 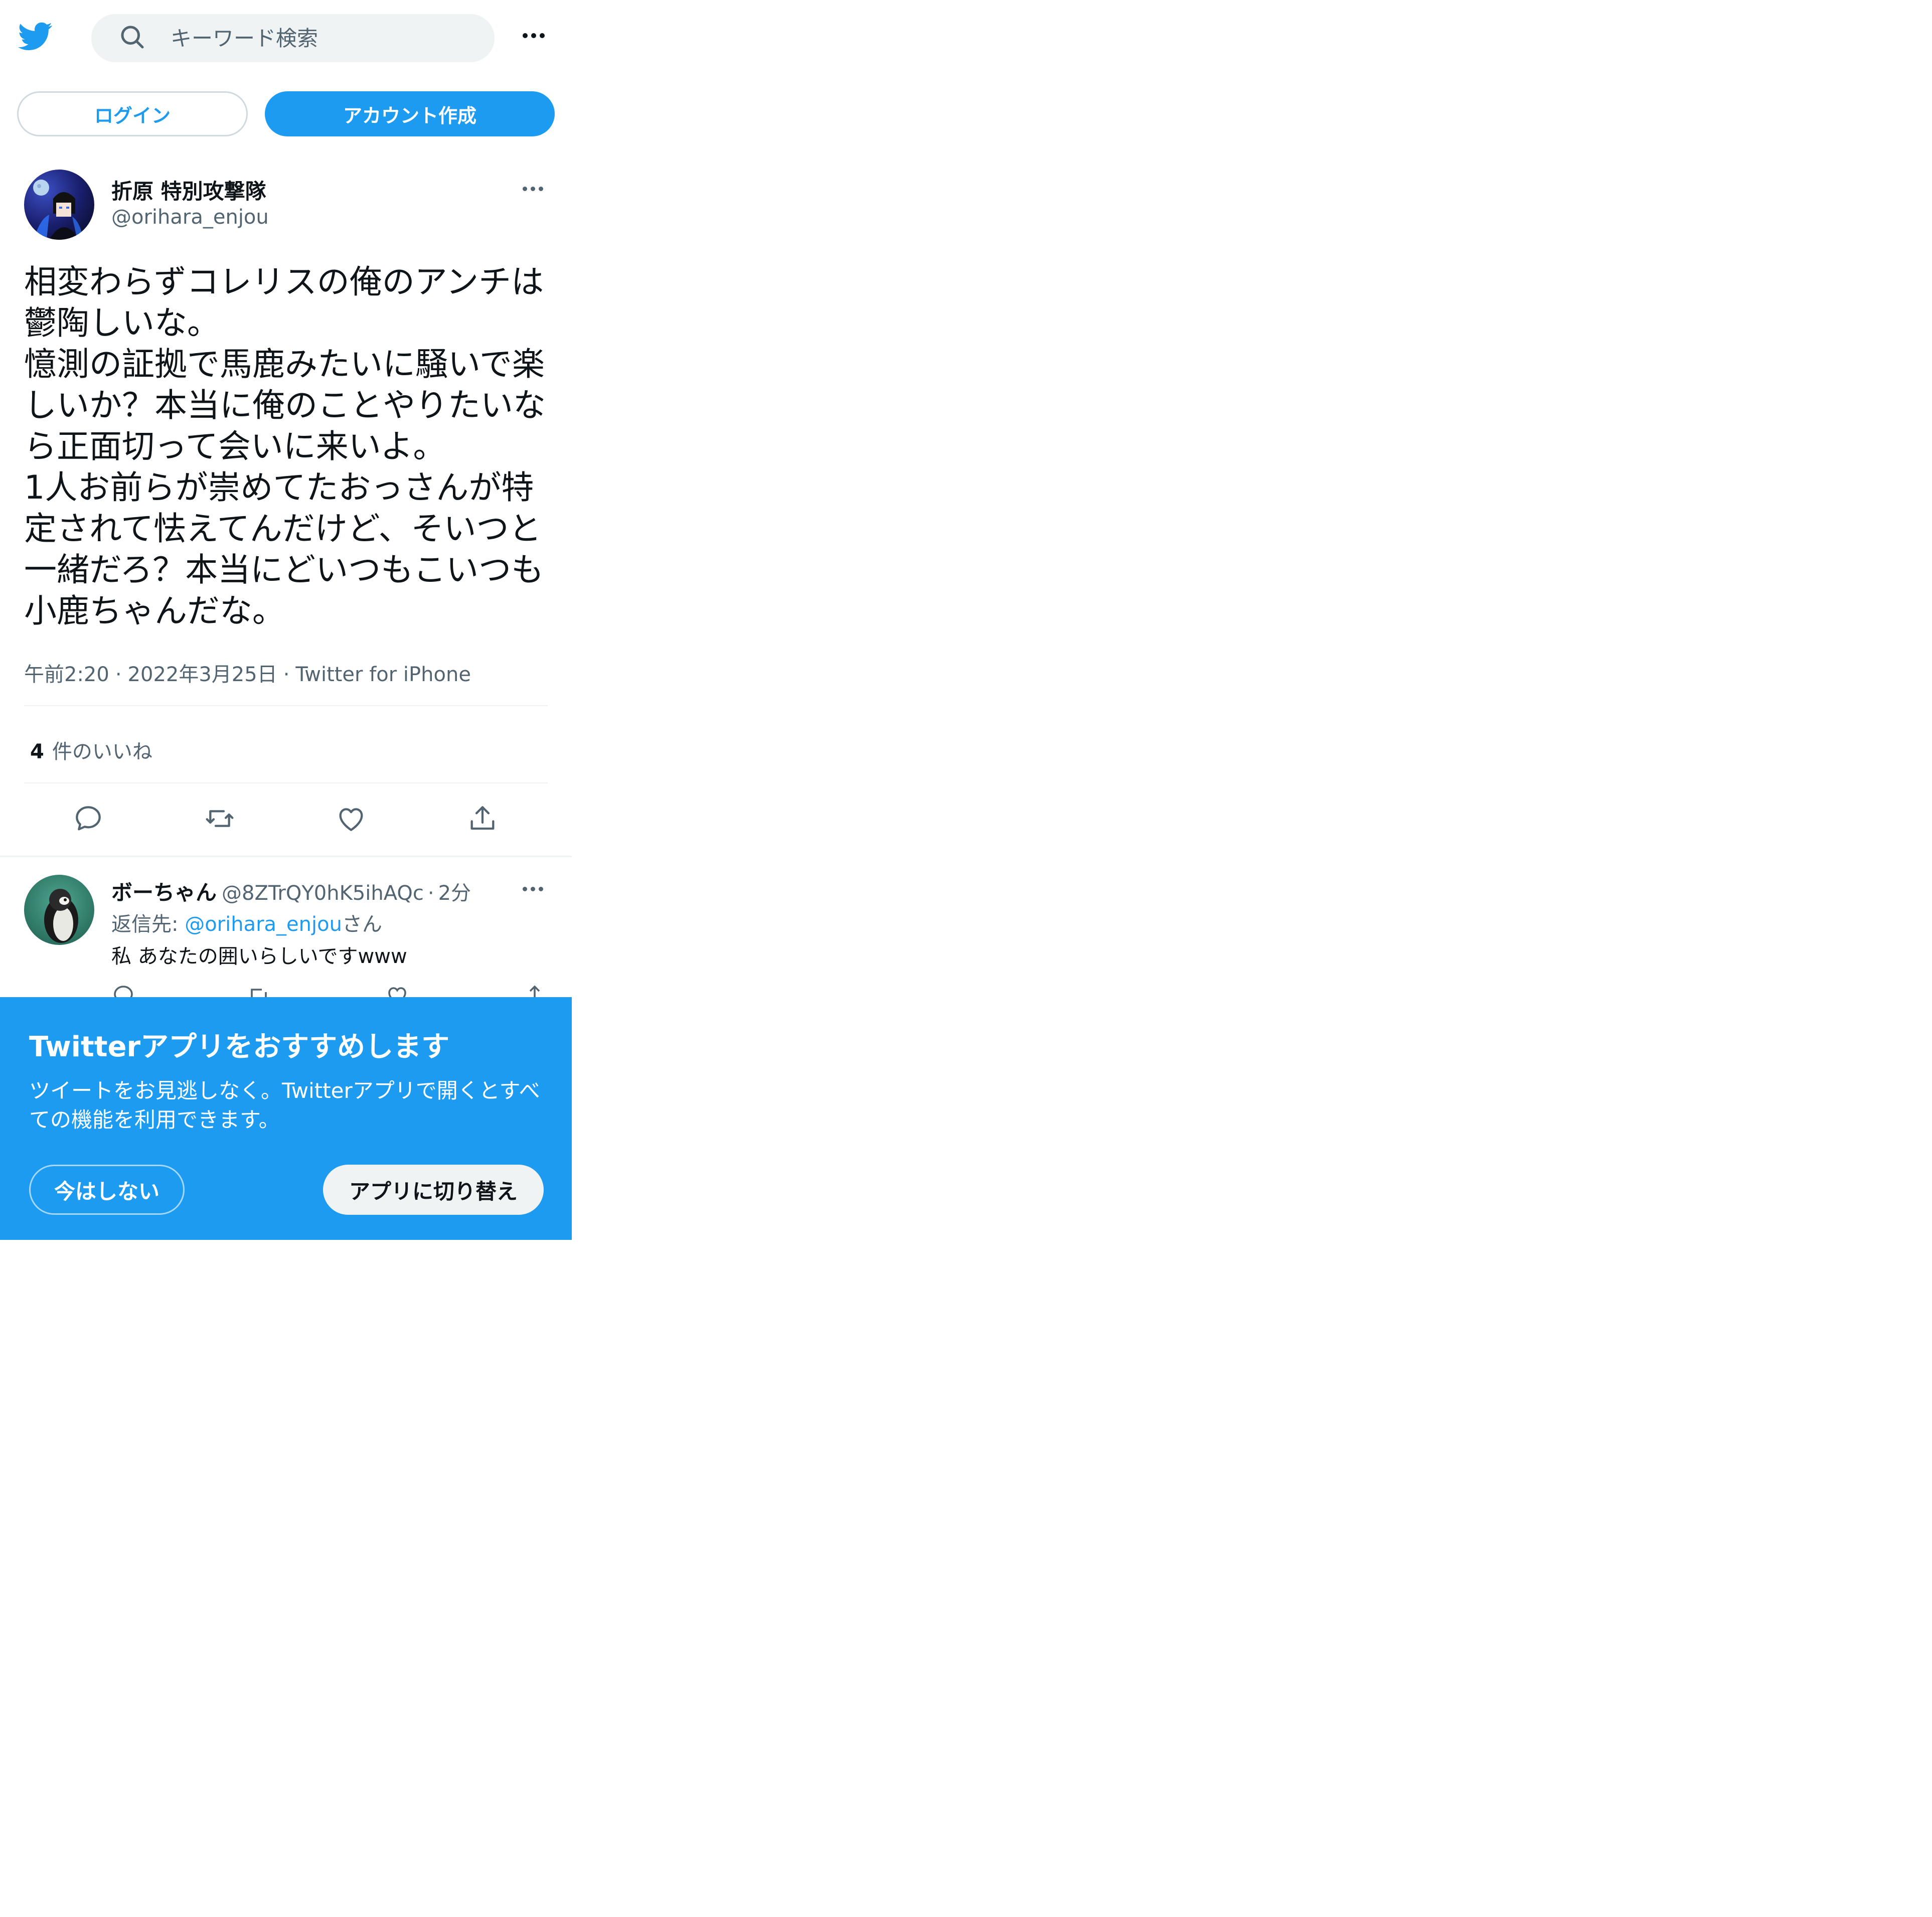 I want to click on reply-text: 私 あなたの囲いらしいですwww, so click(x=259, y=956).